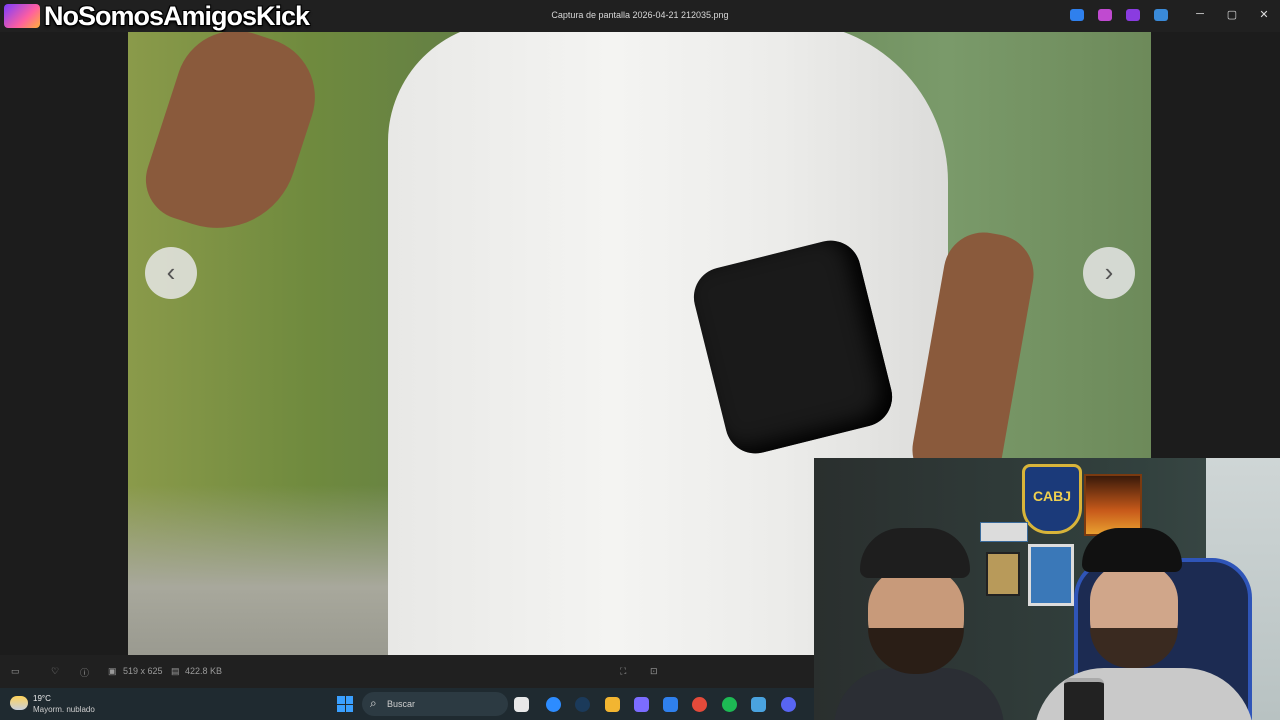  What do you see at coordinates (1264, 14) in the screenshot?
I see `close-button: ✕` at bounding box center [1264, 14].